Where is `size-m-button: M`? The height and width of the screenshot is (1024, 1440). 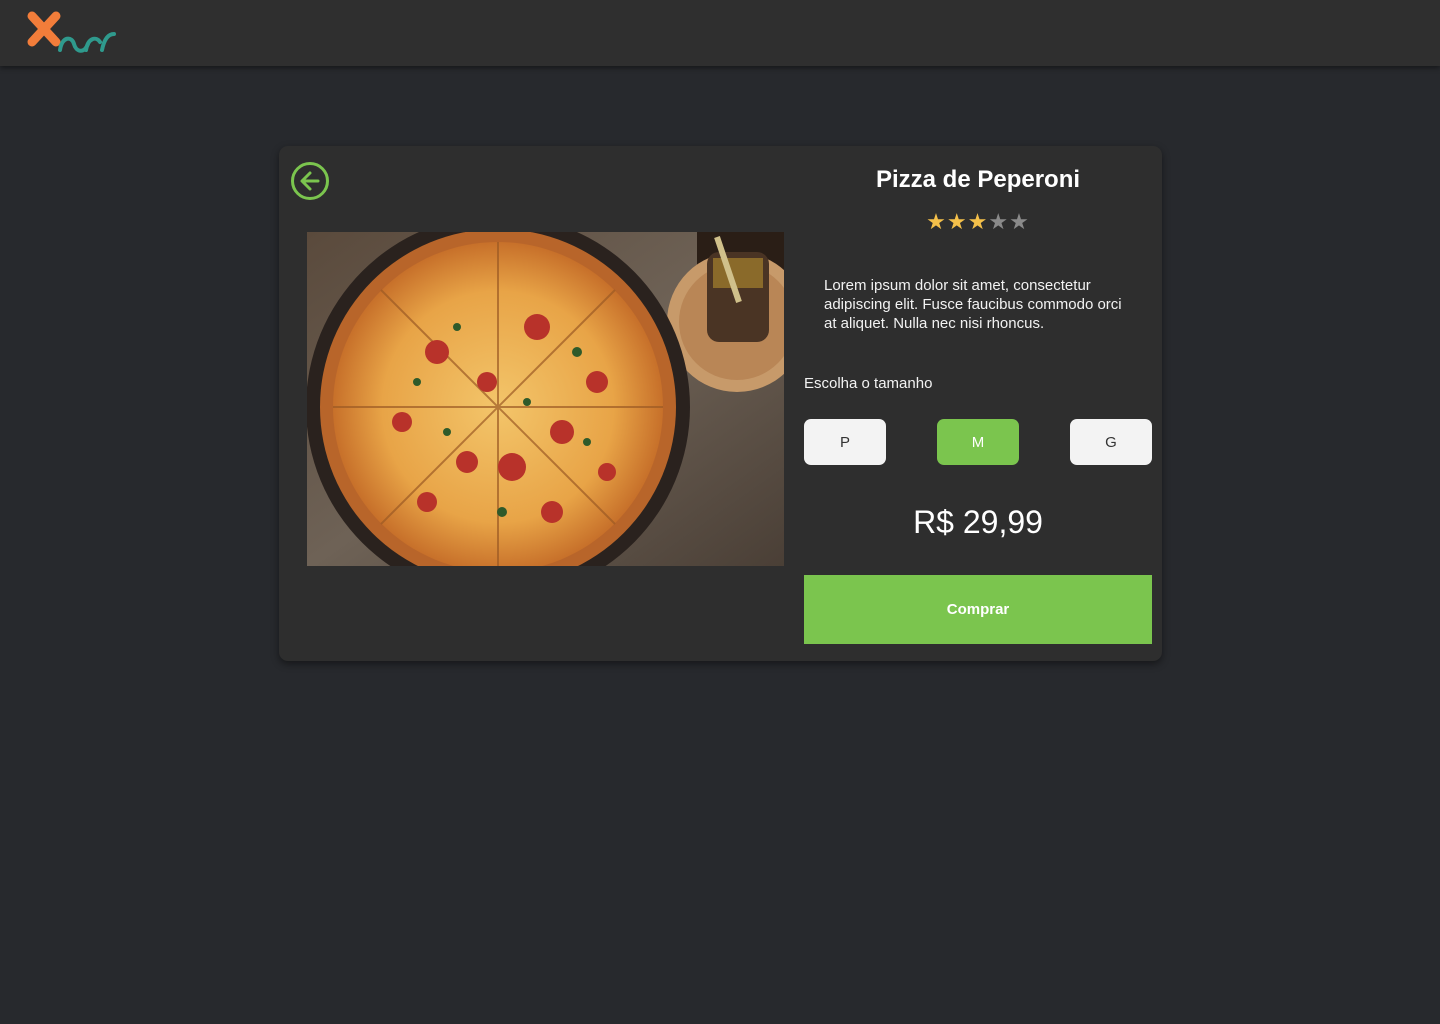
size-m-button: M is located at coordinates (978, 442).